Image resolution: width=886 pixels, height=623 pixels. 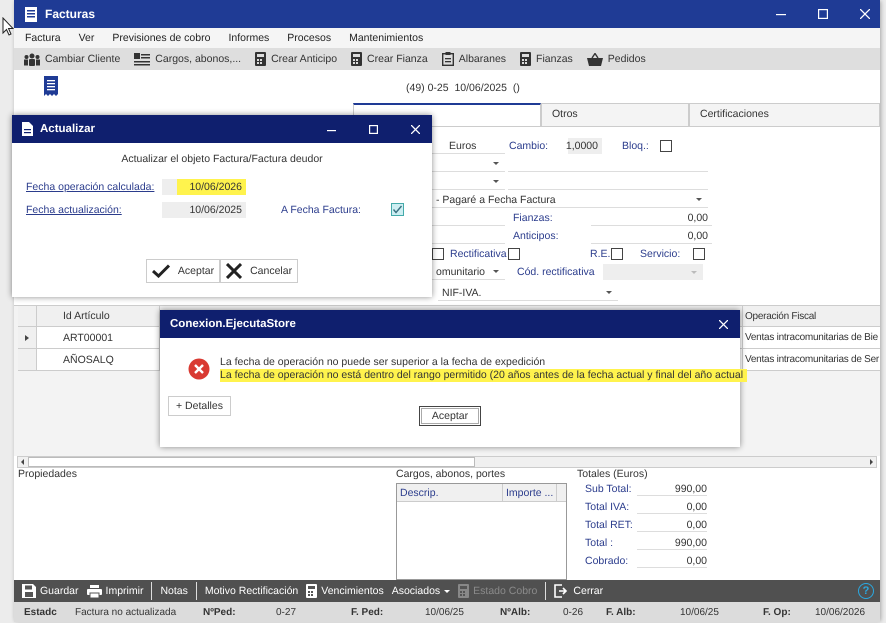 What do you see at coordinates (72, 59) in the screenshot?
I see `toolbar-button: Cambiar Cliente` at bounding box center [72, 59].